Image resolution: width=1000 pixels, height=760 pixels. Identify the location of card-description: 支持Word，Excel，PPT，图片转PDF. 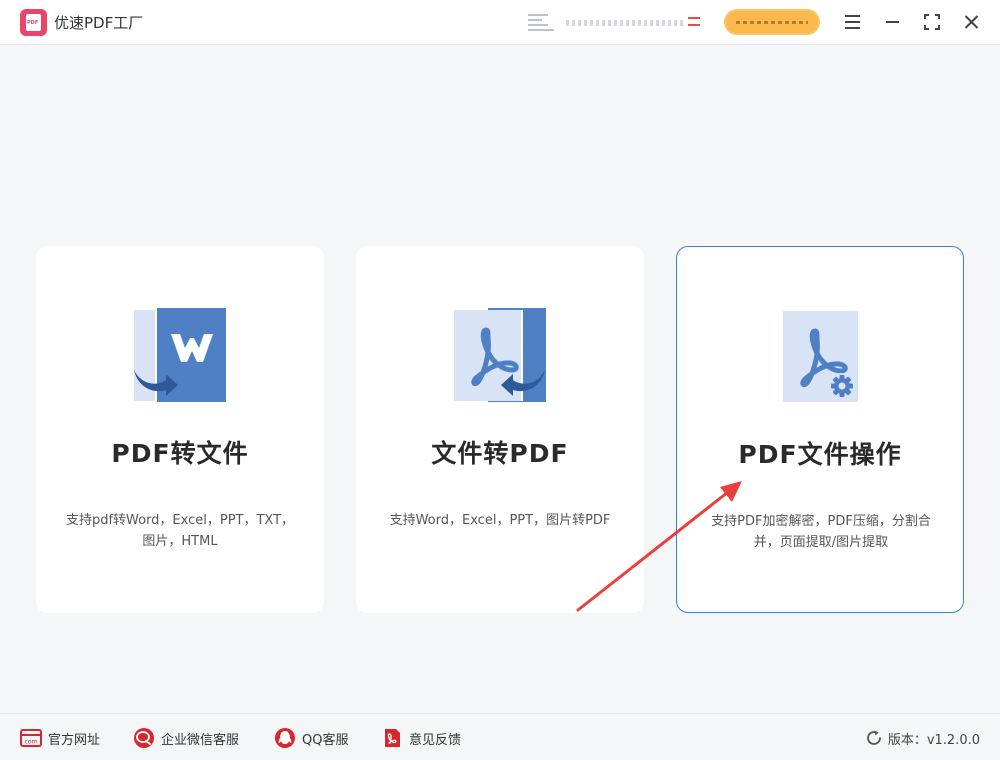
(500, 520).